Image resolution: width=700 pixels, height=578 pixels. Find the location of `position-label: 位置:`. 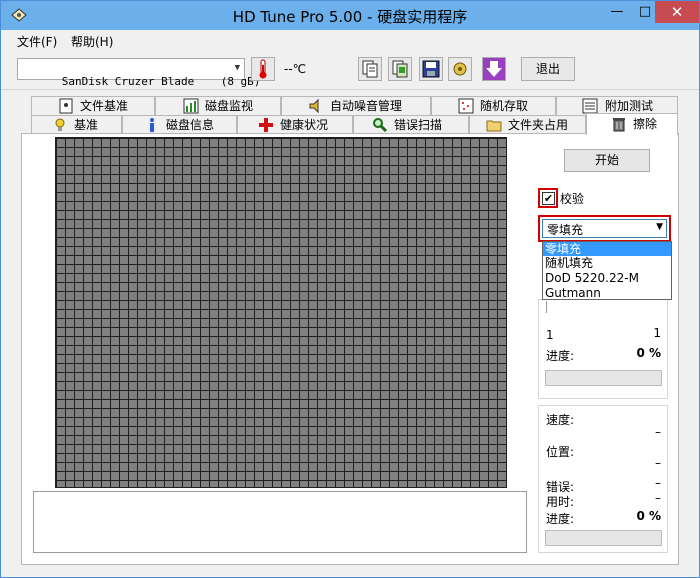

position-label: 位置: is located at coordinates (560, 452).